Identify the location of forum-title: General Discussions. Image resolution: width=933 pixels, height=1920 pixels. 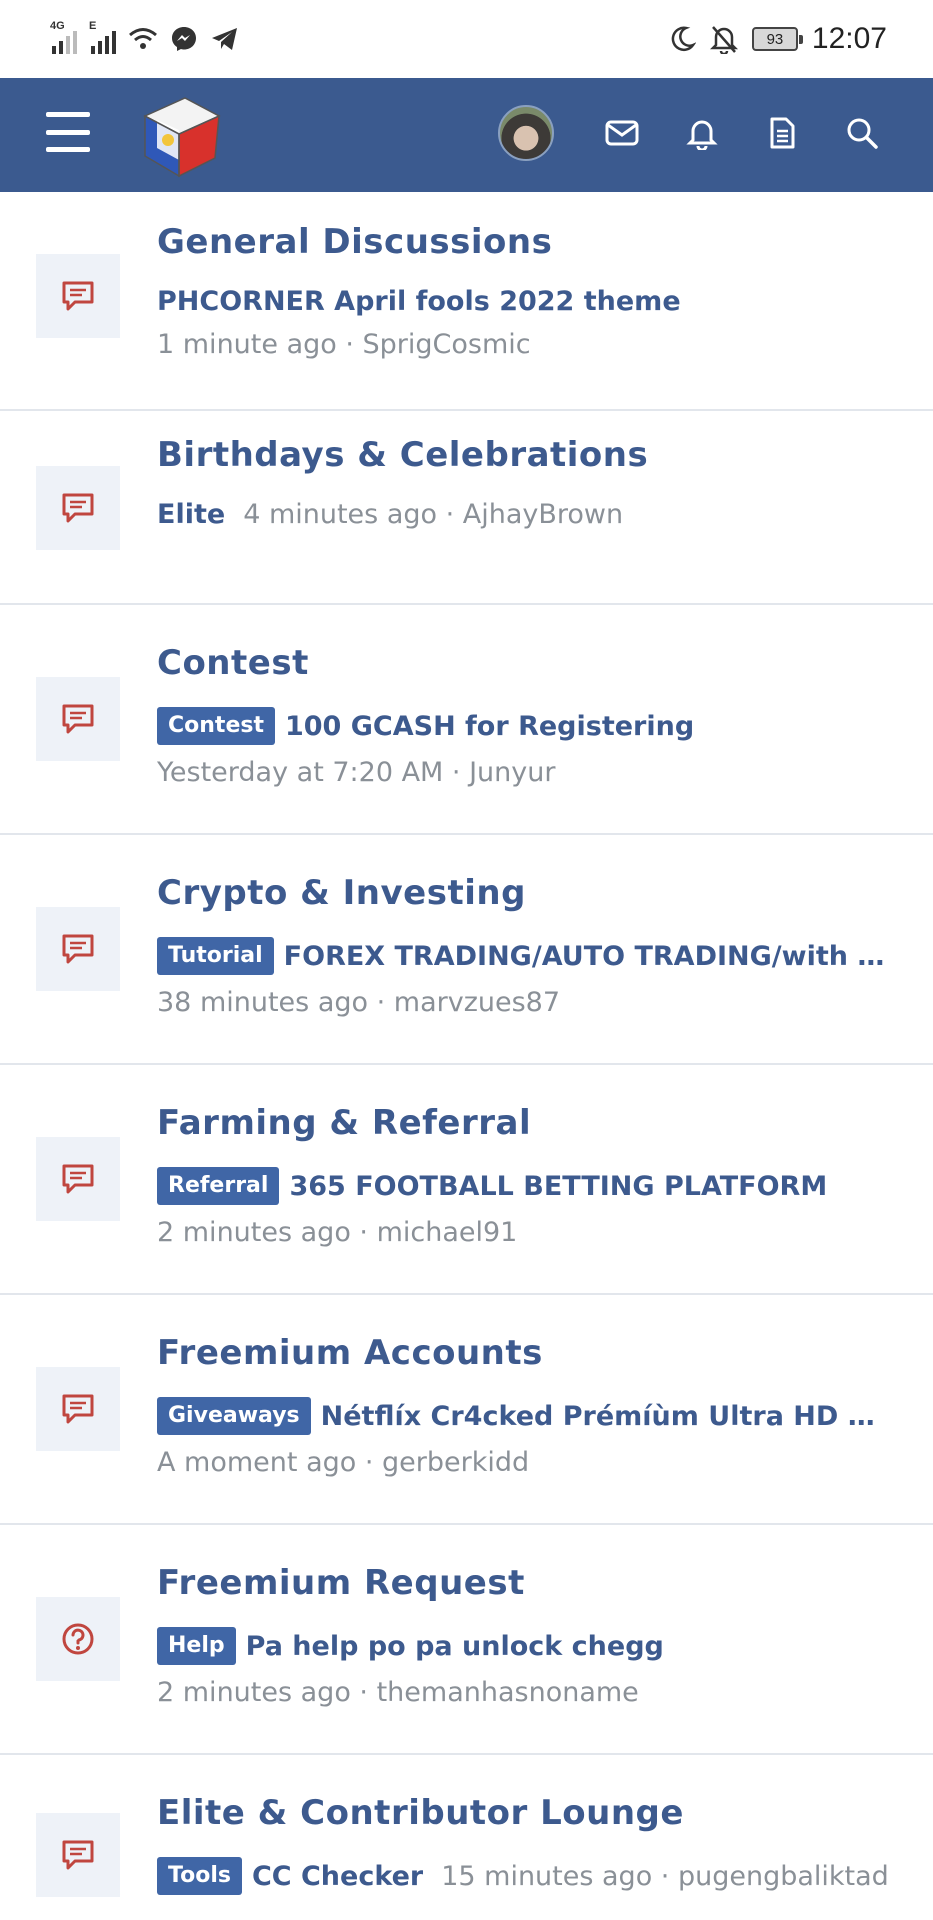
(527, 242).